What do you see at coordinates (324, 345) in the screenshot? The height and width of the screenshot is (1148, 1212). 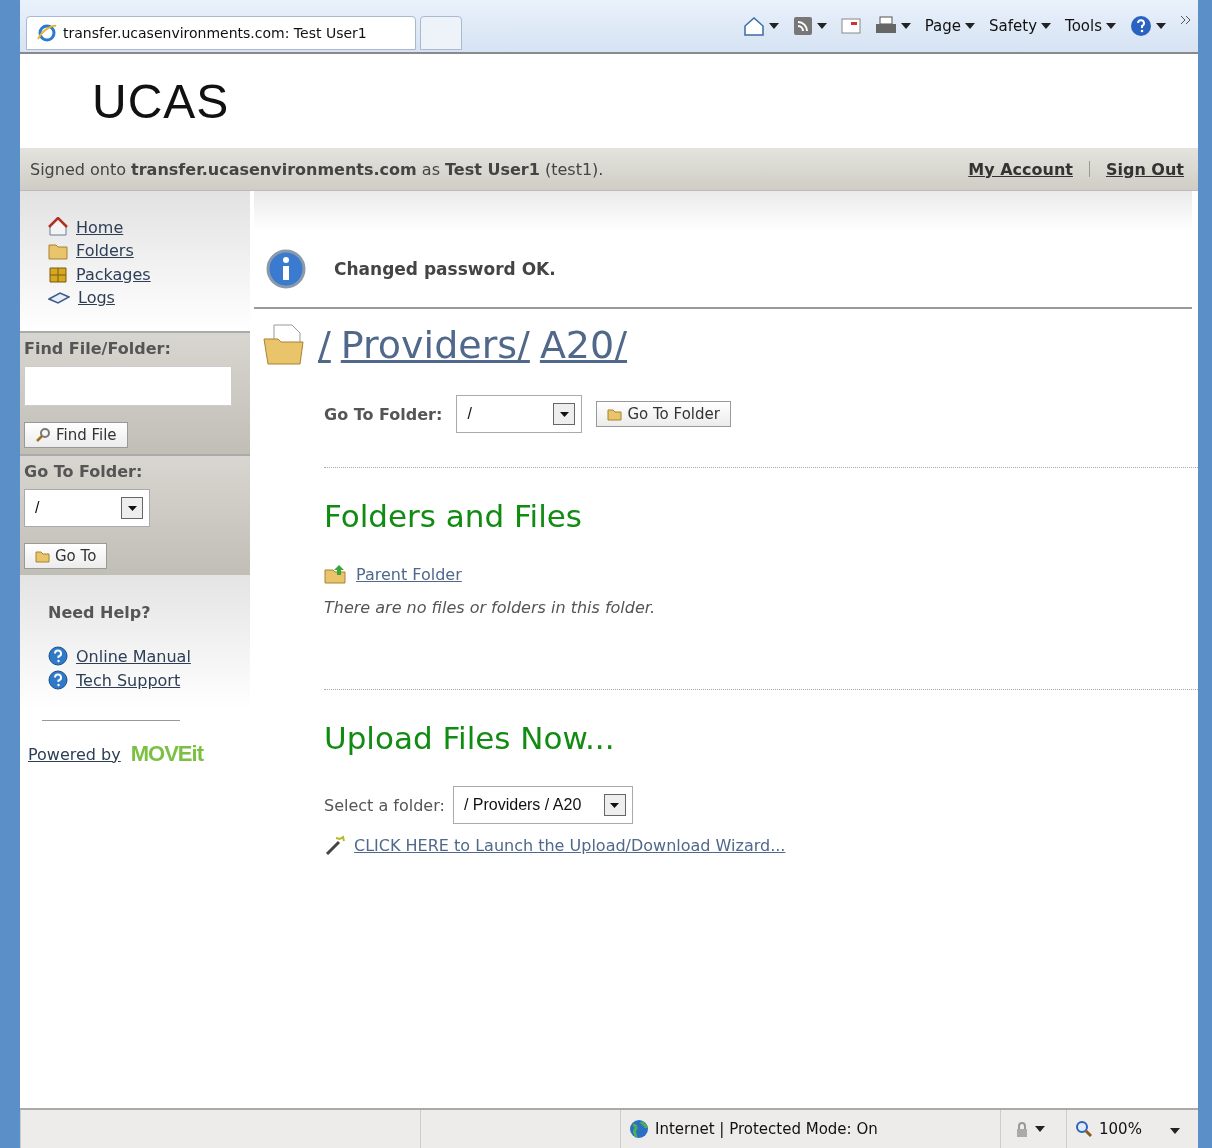 I see `breadcrumb-link: /` at bounding box center [324, 345].